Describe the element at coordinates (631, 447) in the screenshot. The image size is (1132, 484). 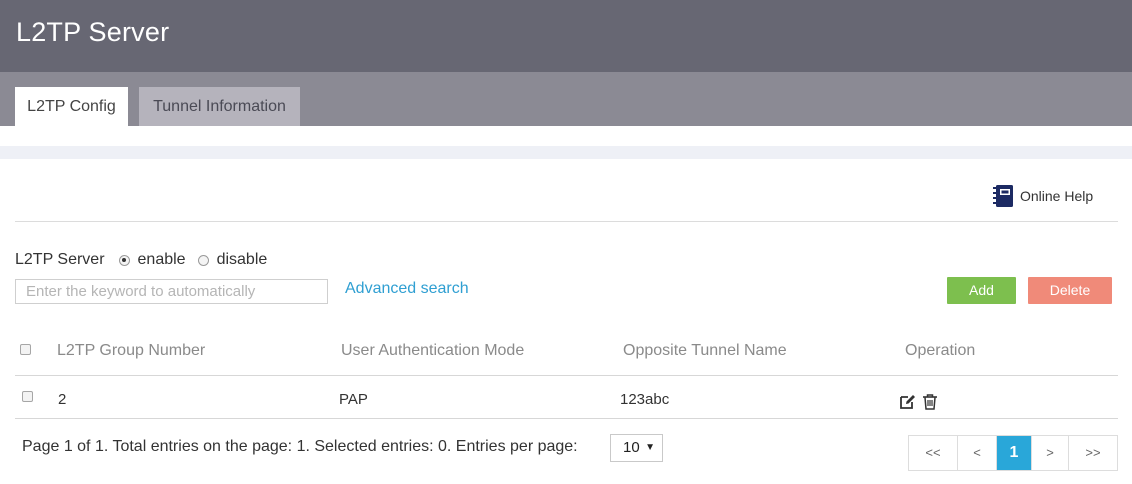
I see `entries-per-page-value: 10` at that location.